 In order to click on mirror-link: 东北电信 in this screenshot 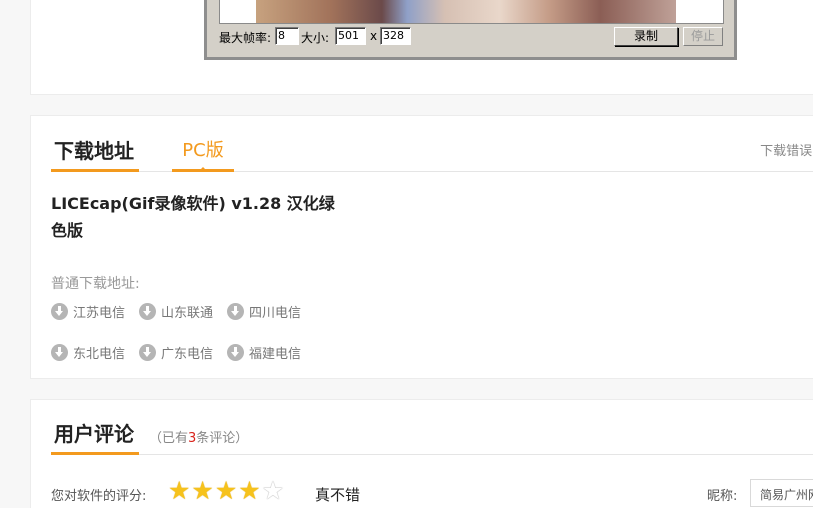, I will do `click(88, 354)`.